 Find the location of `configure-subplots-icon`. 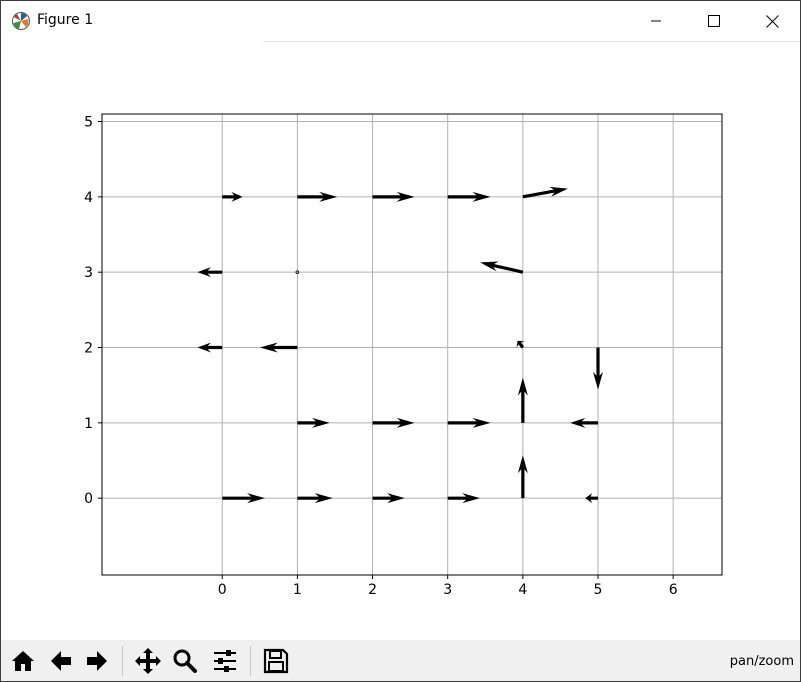

configure-subplots-icon is located at coordinates (225, 661).